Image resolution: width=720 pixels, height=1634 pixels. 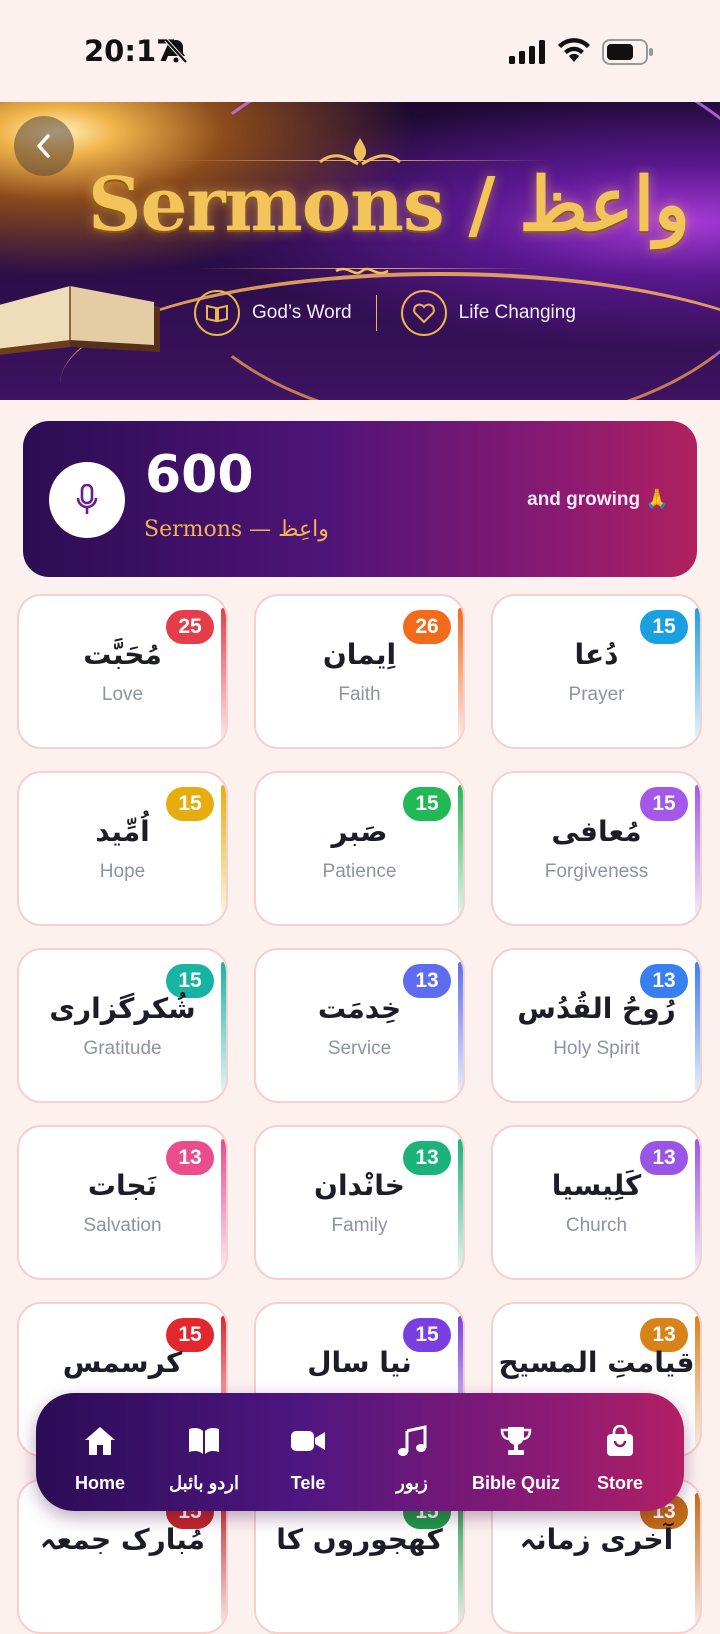 What do you see at coordinates (122, 1185) in the screenshot?
I see `category-urdu-title: نَجات` at bounding box center [122, 1185].